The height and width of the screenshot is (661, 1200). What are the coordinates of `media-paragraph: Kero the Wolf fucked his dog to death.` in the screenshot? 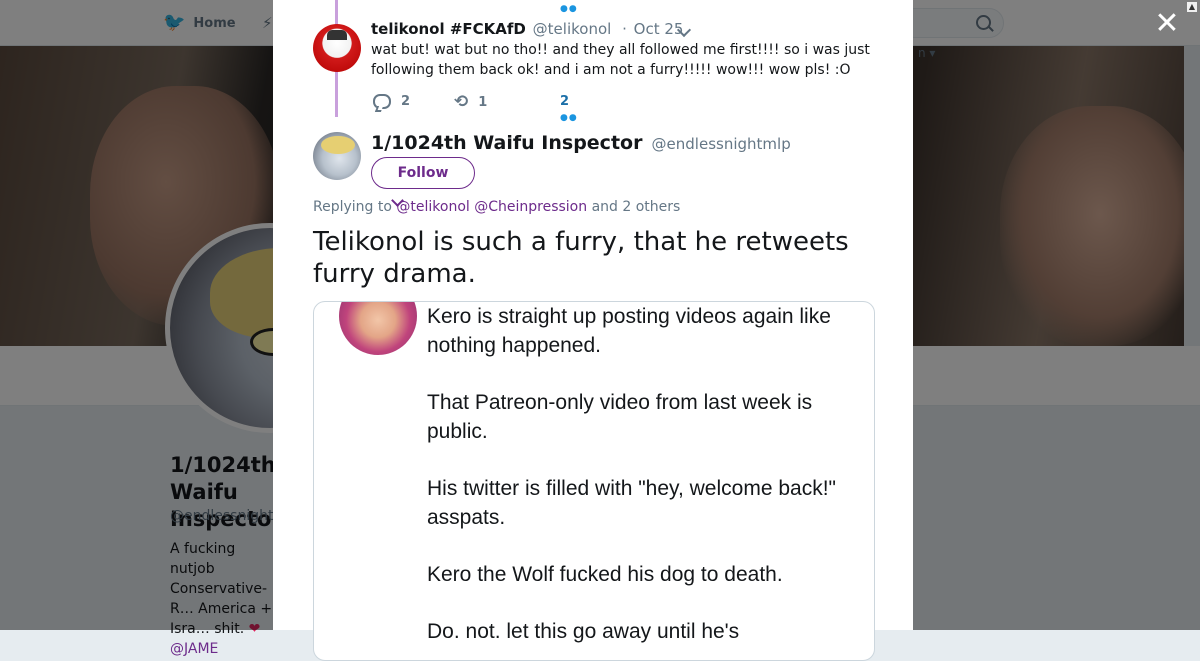 It's located at (605, 574).